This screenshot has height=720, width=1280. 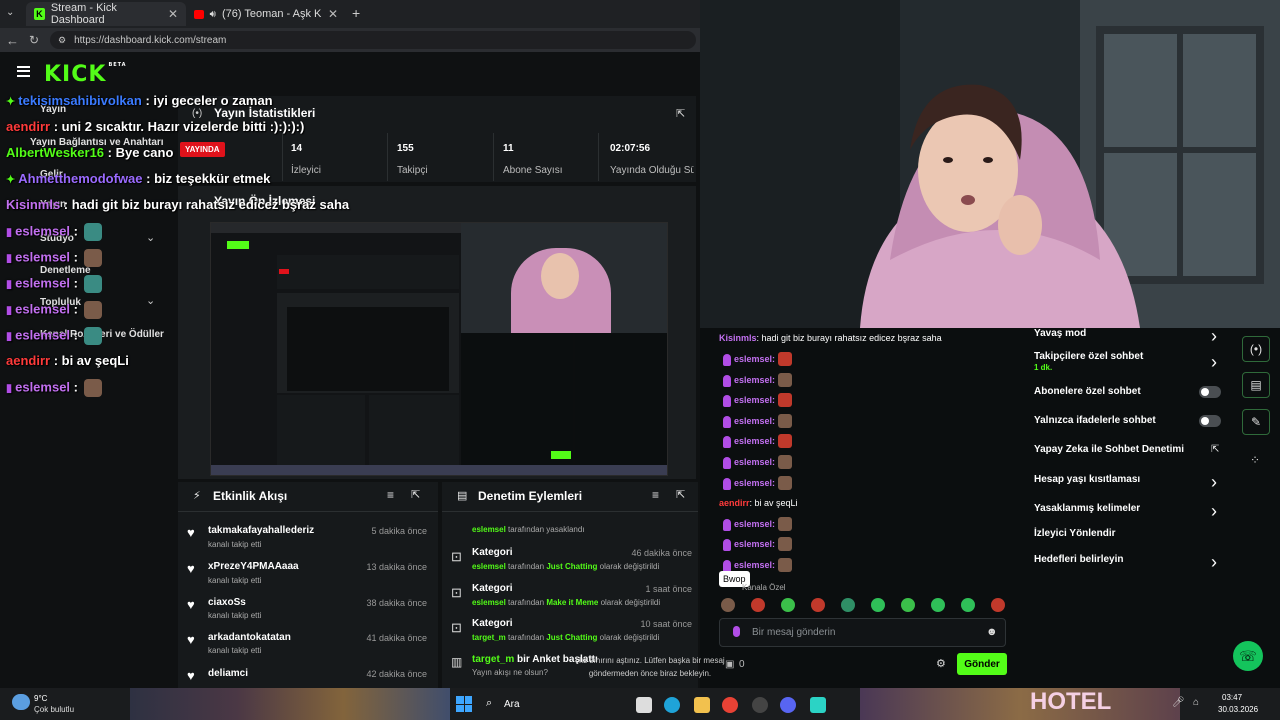 I want to click on taskbar-search: Ara, so click(x=512, y=704).